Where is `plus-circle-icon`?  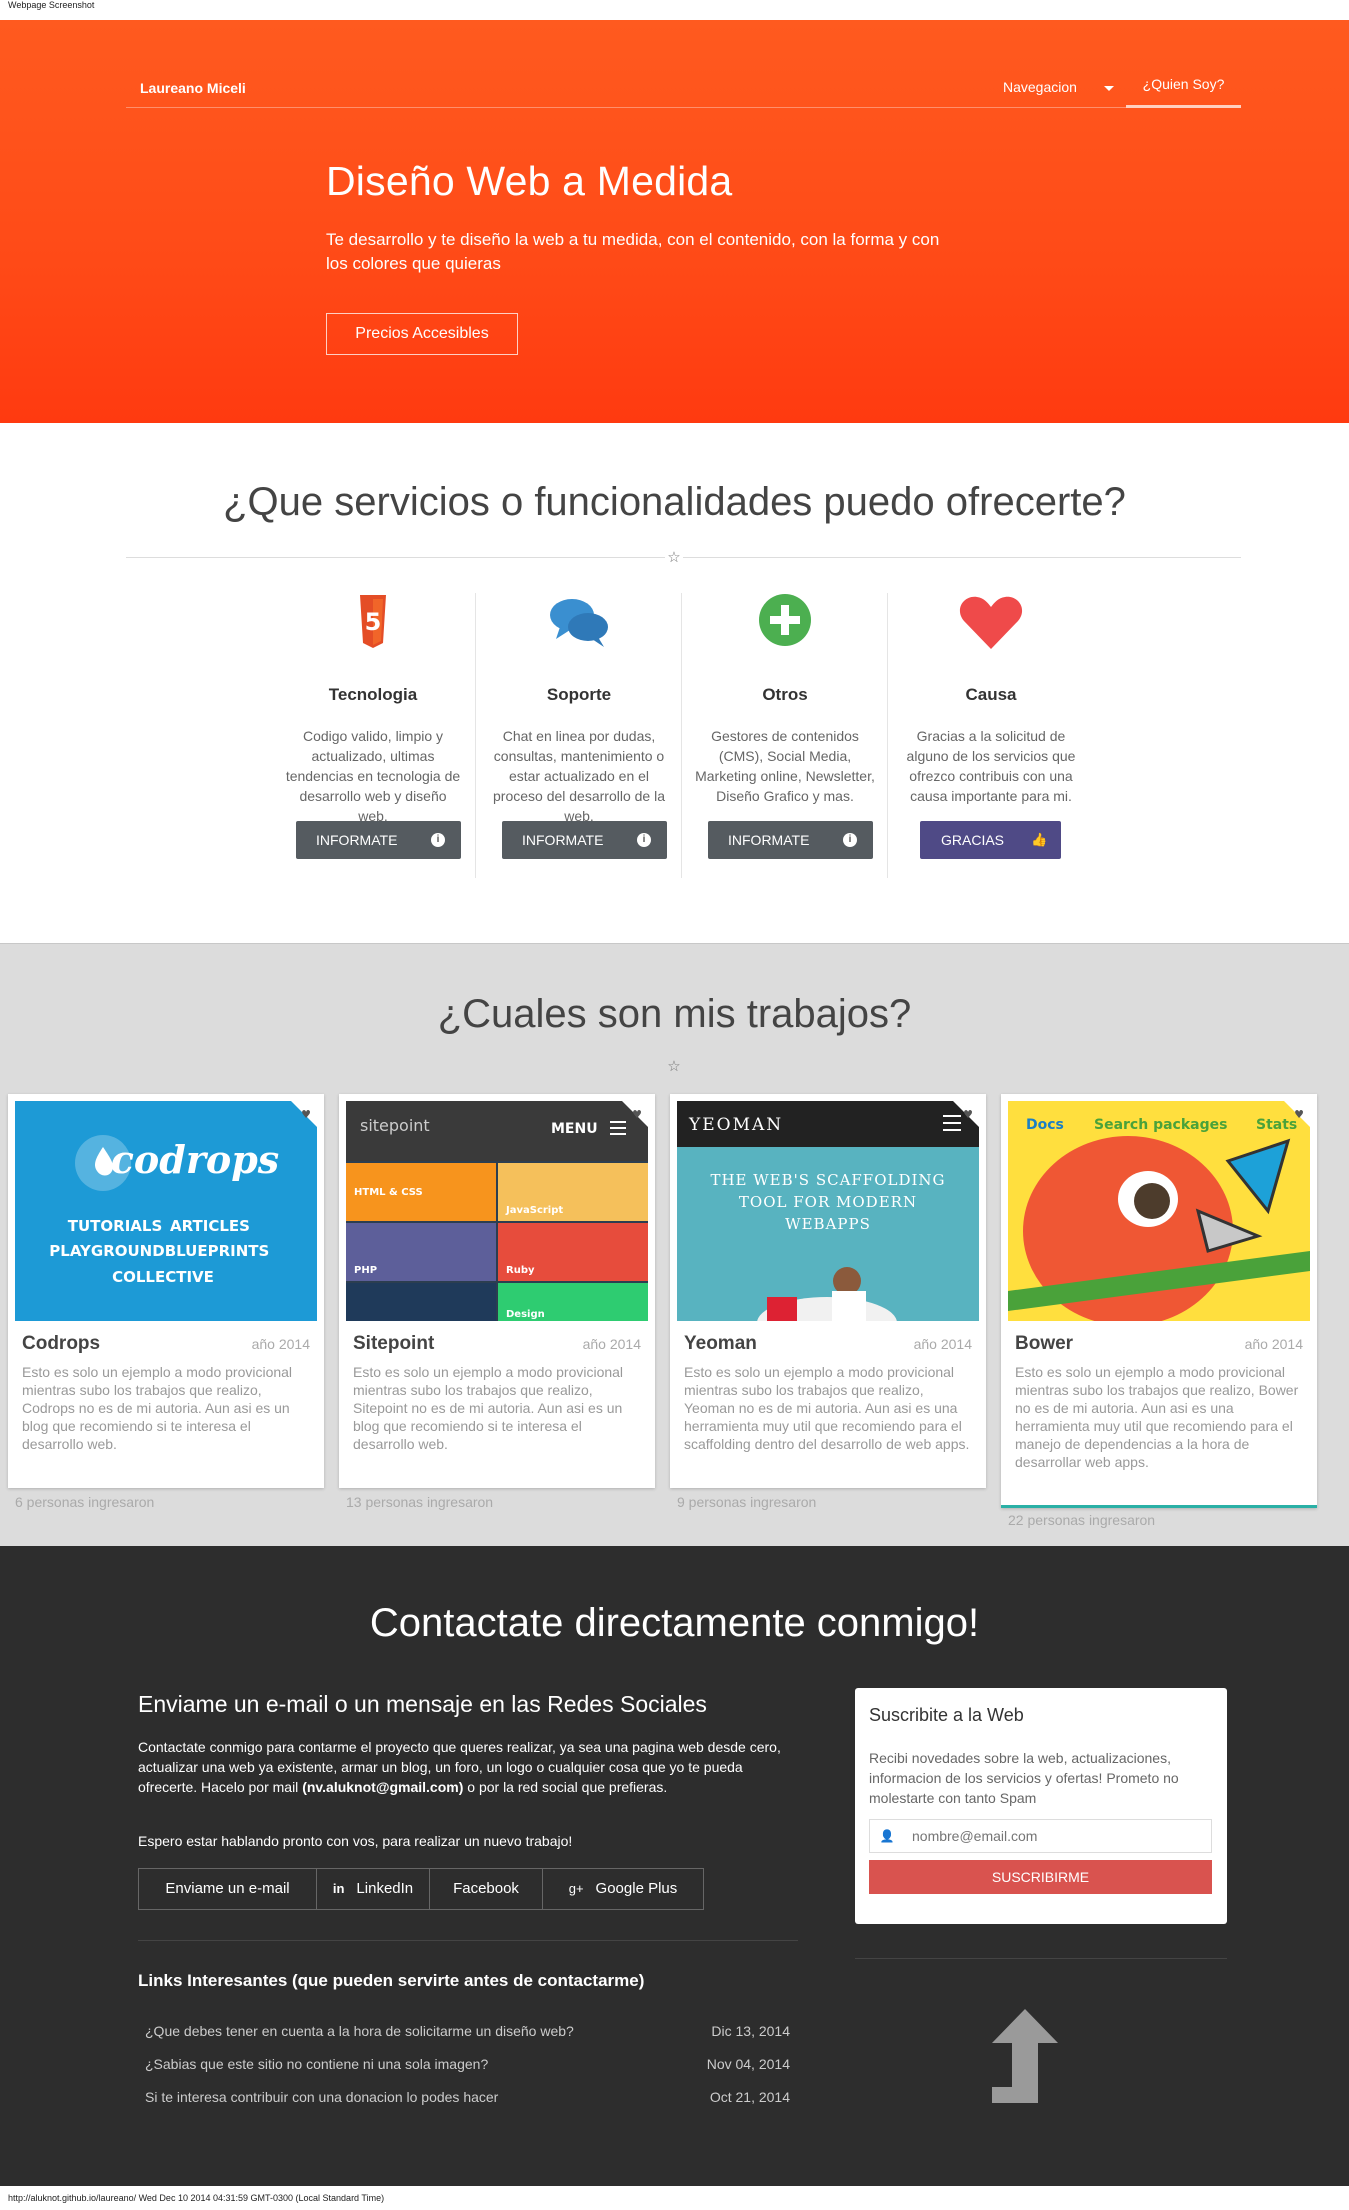 plus-circle-icon is located at coordinates (785, 620).